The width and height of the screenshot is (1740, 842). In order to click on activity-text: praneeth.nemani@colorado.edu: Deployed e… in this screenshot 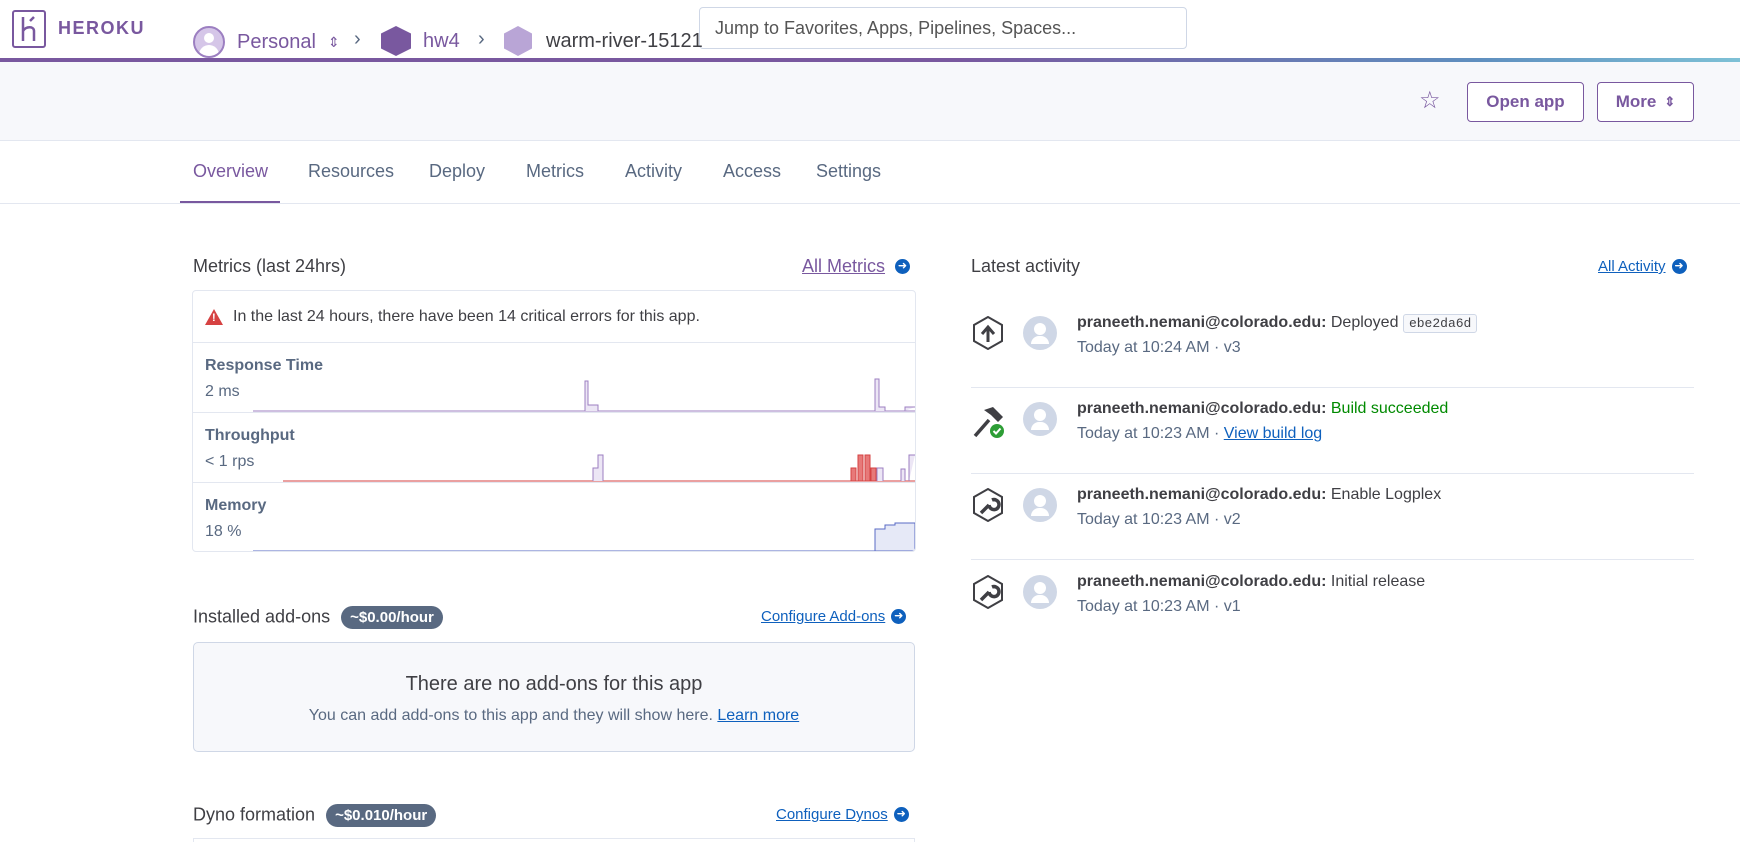, I will do `click(1277, 323)`.